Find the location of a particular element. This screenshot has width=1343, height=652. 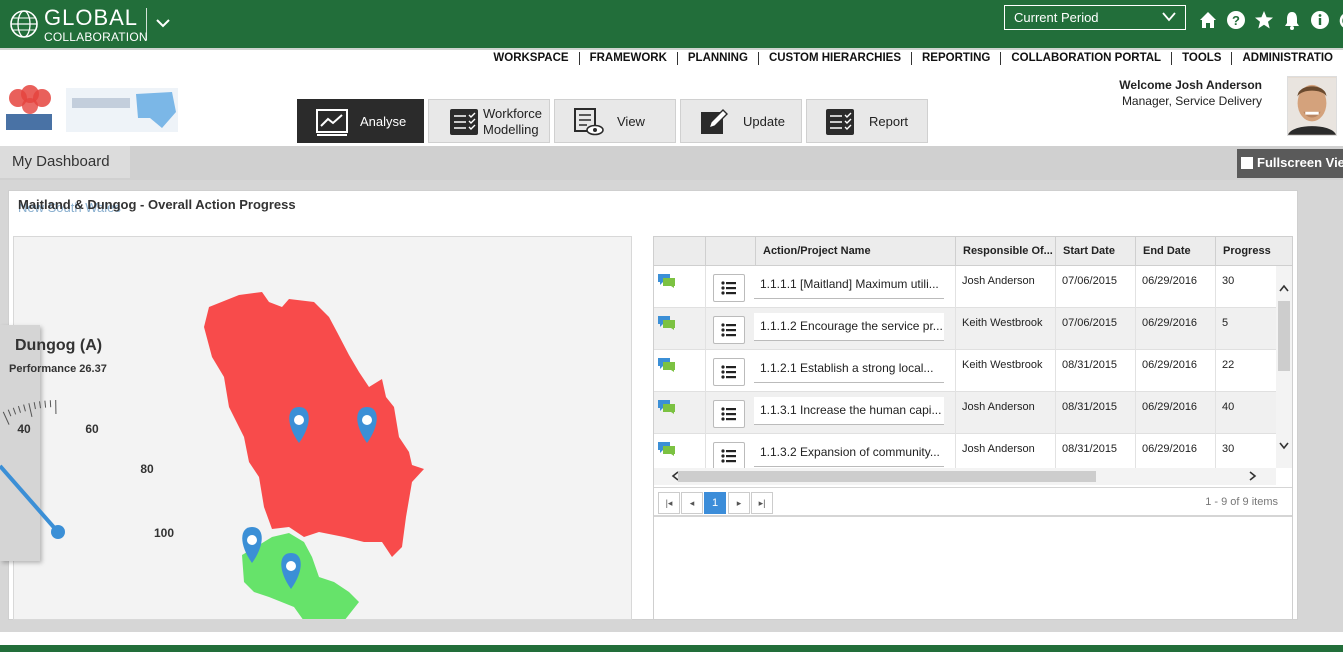

gauge-title: Dungog (A) is located at coordinates (59, 345).